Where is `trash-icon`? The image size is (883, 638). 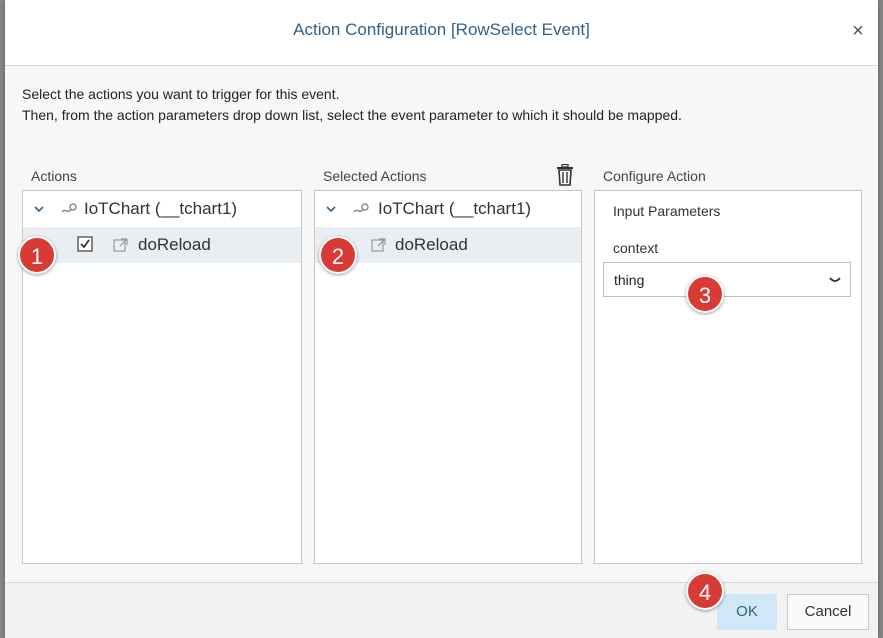
trash-icon is located at coordinates (565, 175).